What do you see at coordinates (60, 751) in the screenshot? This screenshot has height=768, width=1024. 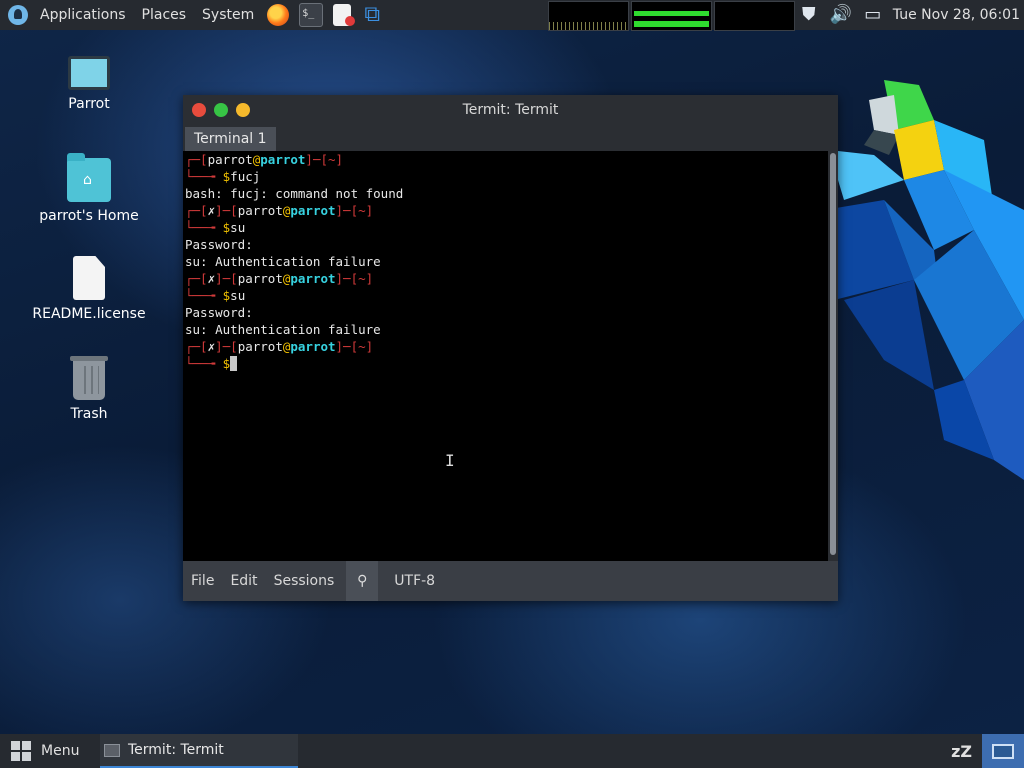 I see `menu-label: Menu` at bounding box center [60, 751].